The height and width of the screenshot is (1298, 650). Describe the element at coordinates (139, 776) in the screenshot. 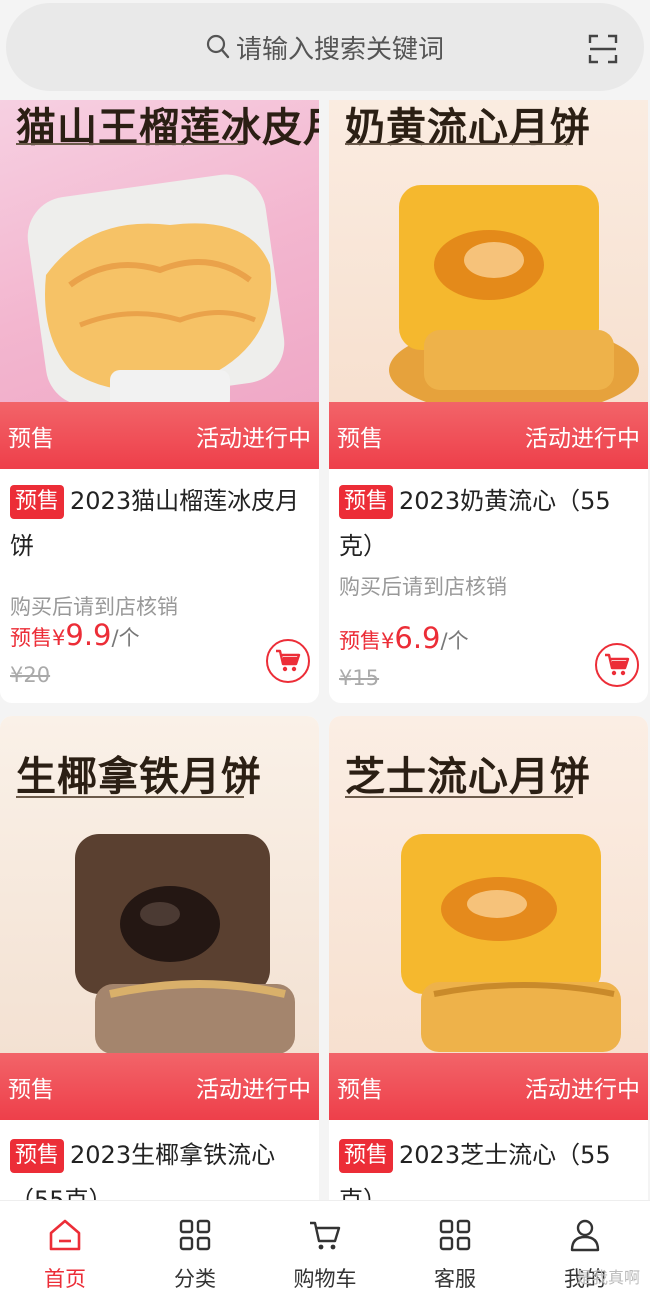

I see `product-image-title: 生椰拿铁月饼` at that location.